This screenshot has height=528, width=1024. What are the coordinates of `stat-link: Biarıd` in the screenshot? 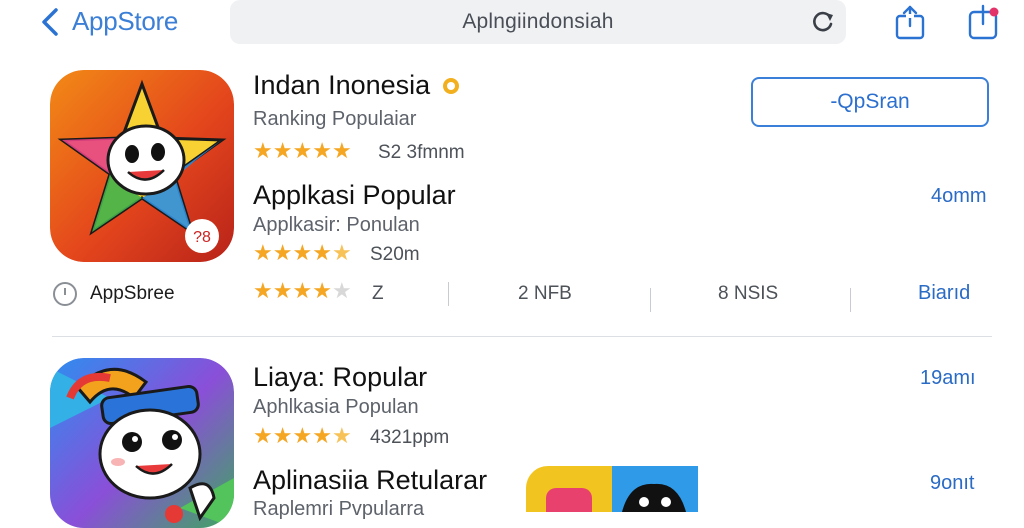 It's located at (944, 293).